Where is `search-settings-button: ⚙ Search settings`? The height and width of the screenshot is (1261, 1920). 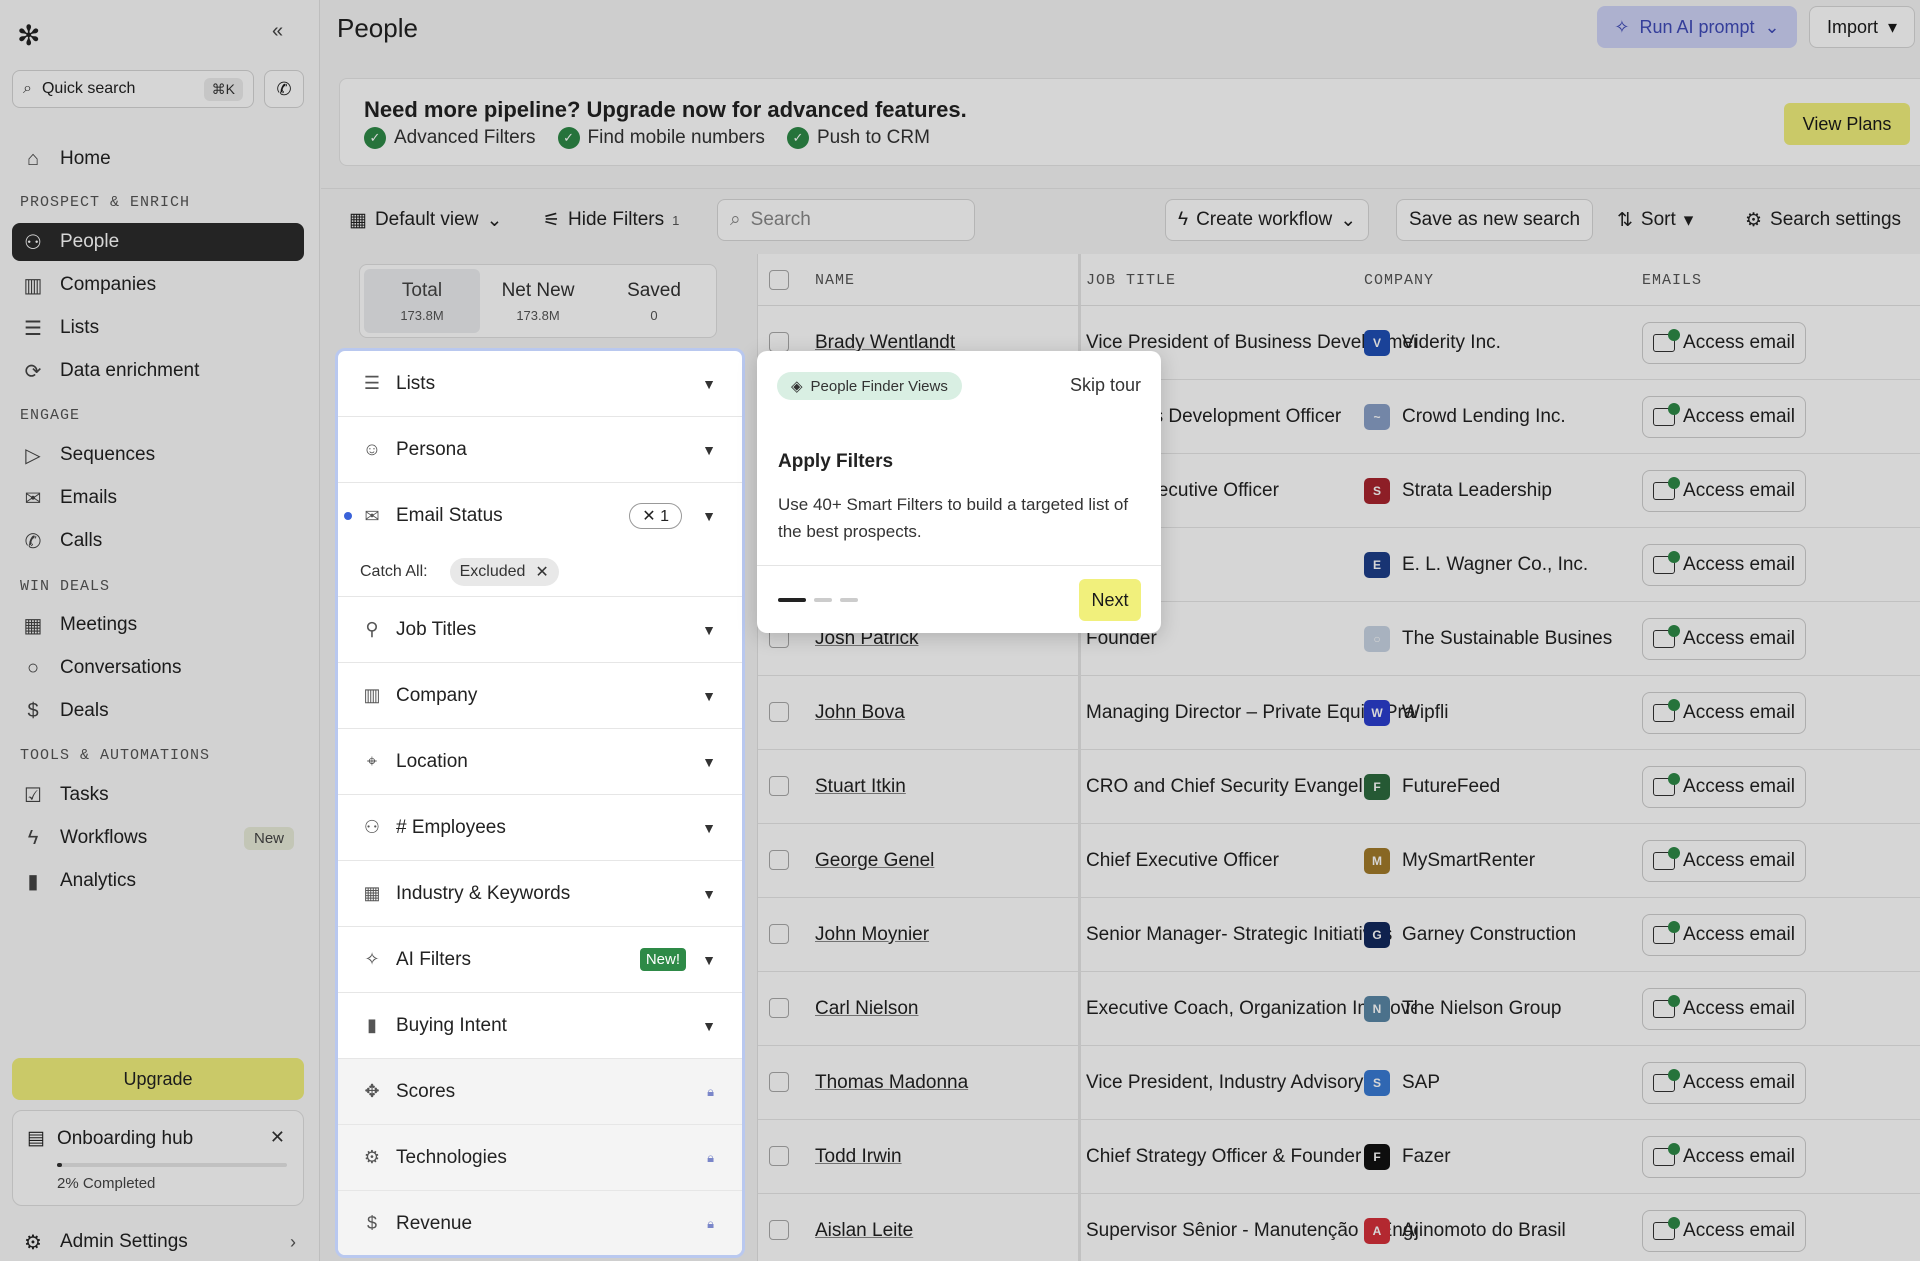 search-settings-button: ⚙ Search settings is located at coordinates (1823, 220).